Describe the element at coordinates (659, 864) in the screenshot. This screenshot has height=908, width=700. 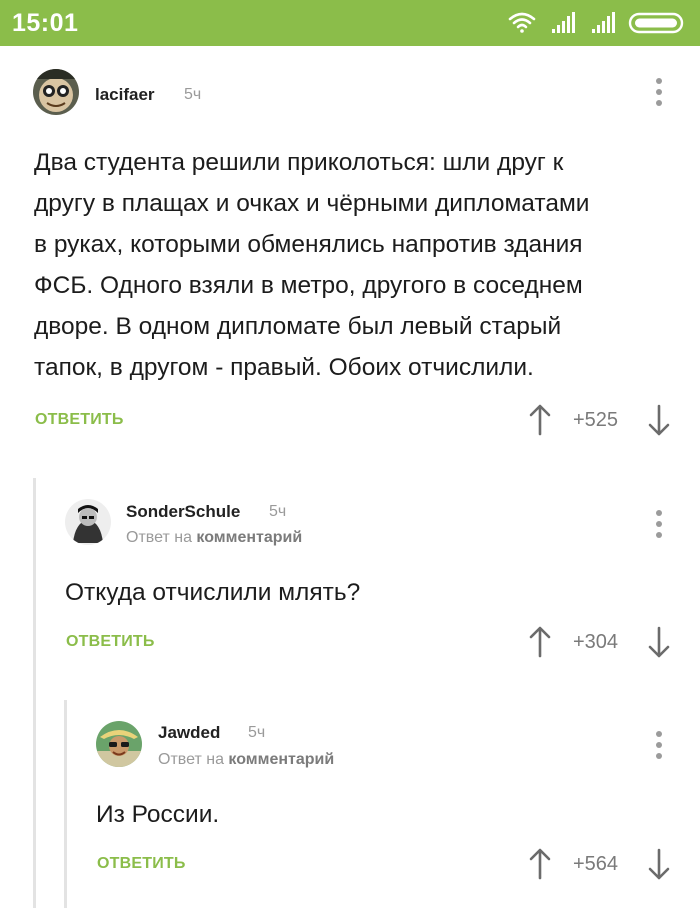
I see `downvote-arrow-icon` at that location.